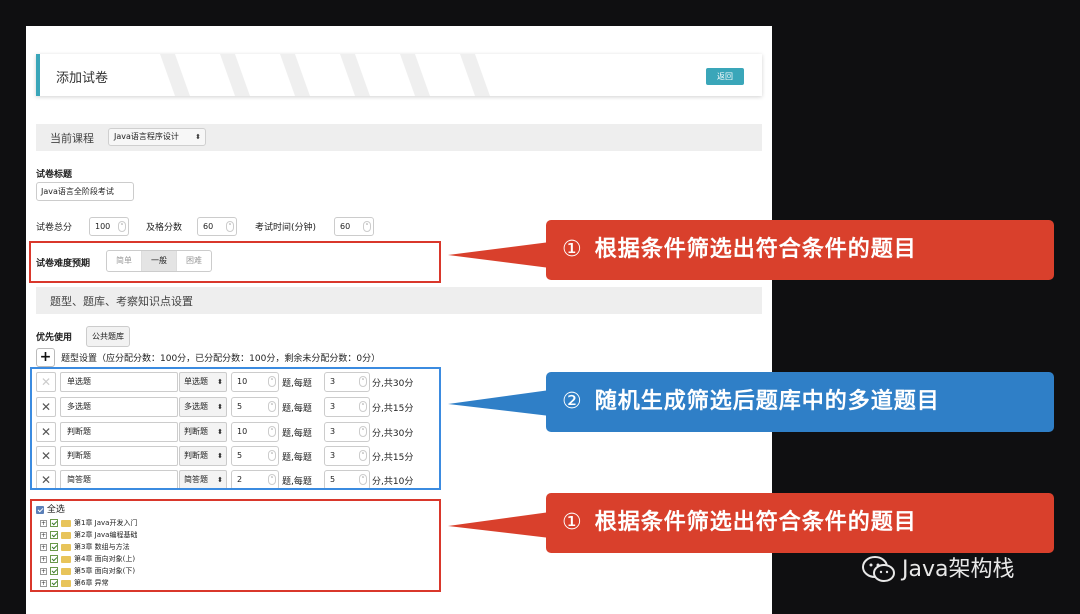 Image resolution: width=1080 pixels, height=614 pixels. What do you see at coordinates (45, 357) in the screenshot?
I see `plus-icon: +` at bounding box center [45, 357].